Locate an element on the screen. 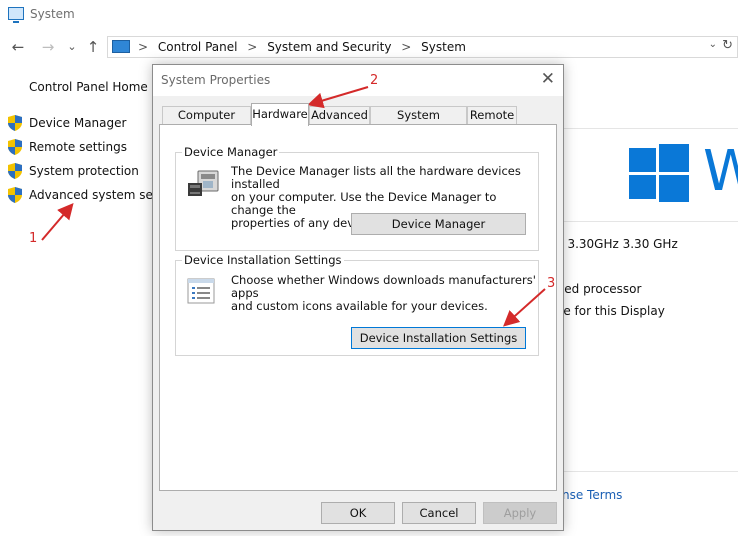 The height and width of the screenshot is (536, 738). device-manager-group-label: Device Manager is located at coordinates (231, 152).